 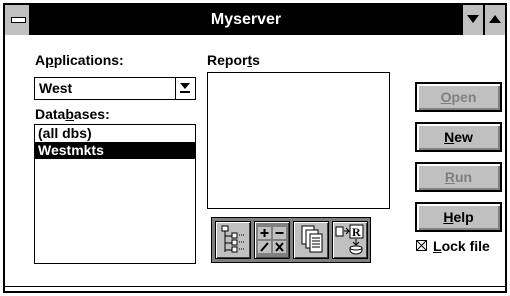 I want to click on svg-text: R, so click(x=356, y=232).